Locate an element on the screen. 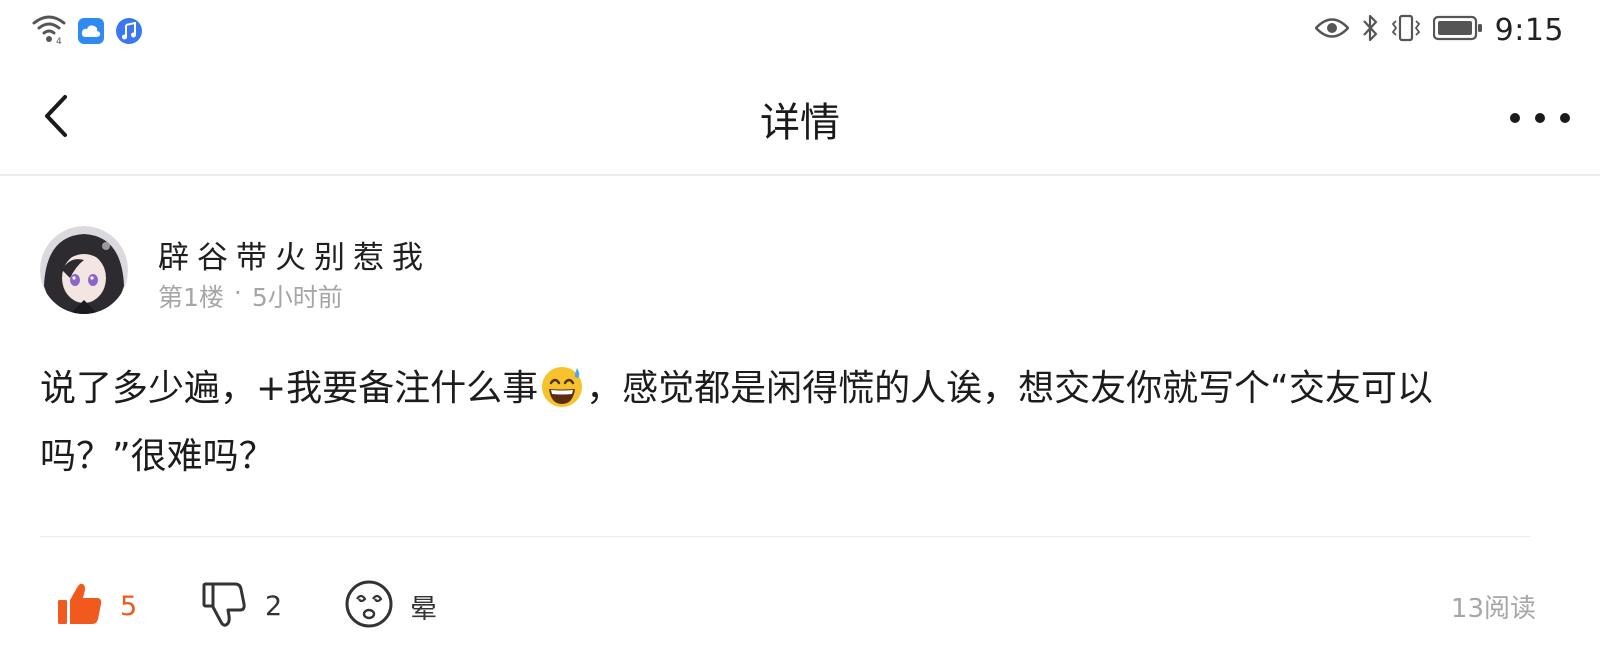 This screenshot has width=1600, height=666. floor-label: 第1楼 is located at coordinates (191, 297).